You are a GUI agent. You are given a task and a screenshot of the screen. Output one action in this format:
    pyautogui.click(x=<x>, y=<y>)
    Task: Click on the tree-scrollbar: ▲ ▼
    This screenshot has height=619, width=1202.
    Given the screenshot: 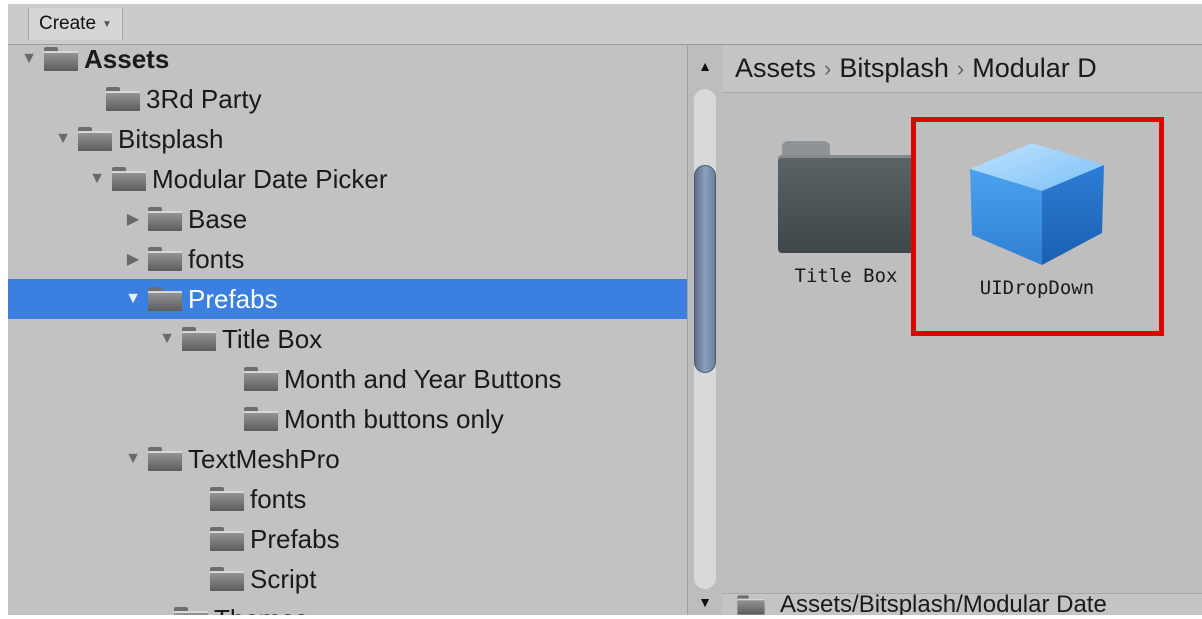 What is the action you would take?
    pyautogui.click(x=705, y=330)
    